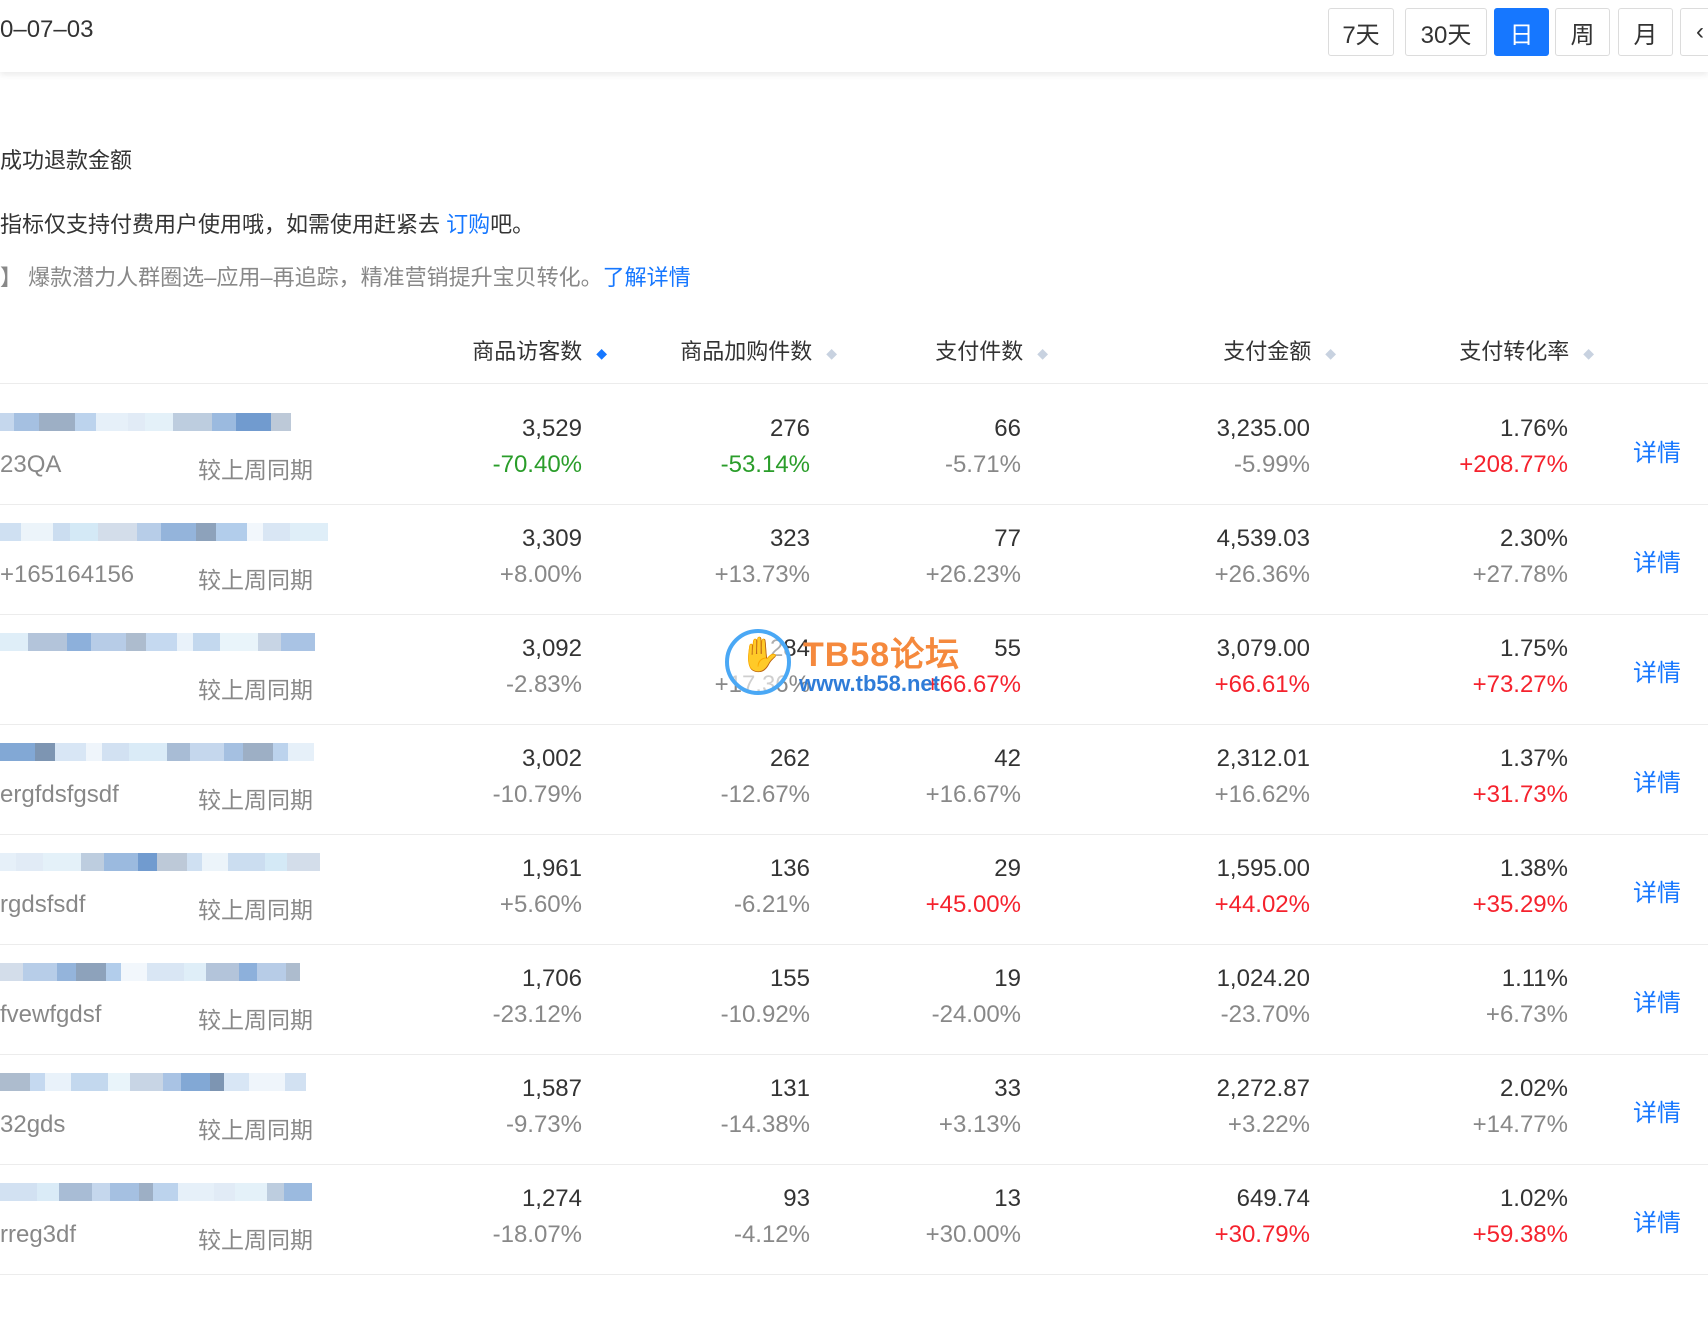 This screenshot has width=1708, height=1328. Describe the element at coordinates (1694, 32) in the screenshot. I see `prev-arrow-button: ‹` at that location.